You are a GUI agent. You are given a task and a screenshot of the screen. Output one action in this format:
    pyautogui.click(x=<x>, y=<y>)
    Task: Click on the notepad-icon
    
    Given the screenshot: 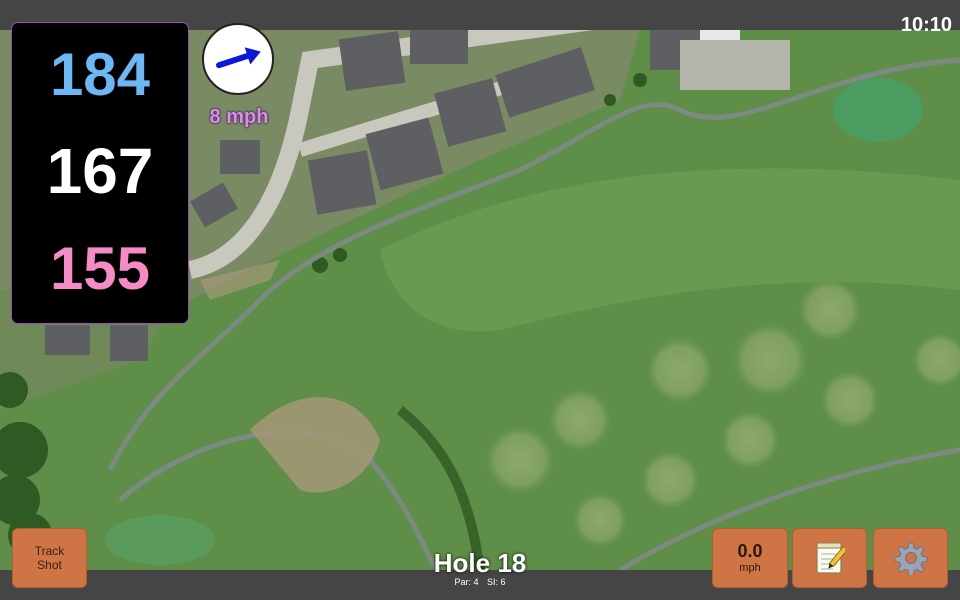 What is the action you would take?
    pyautogui.click(x=830, y=558)
    